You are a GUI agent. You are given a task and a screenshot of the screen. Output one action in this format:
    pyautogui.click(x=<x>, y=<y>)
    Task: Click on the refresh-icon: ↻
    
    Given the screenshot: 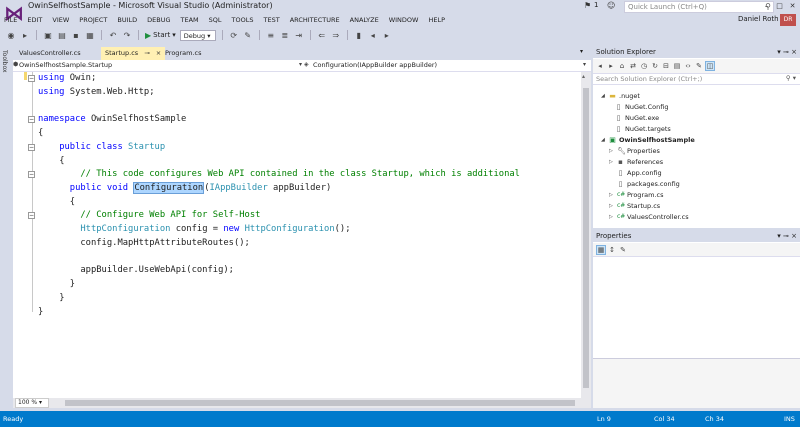 What is the action you would take?
    pyautogui.click(x=655, y=66)
    